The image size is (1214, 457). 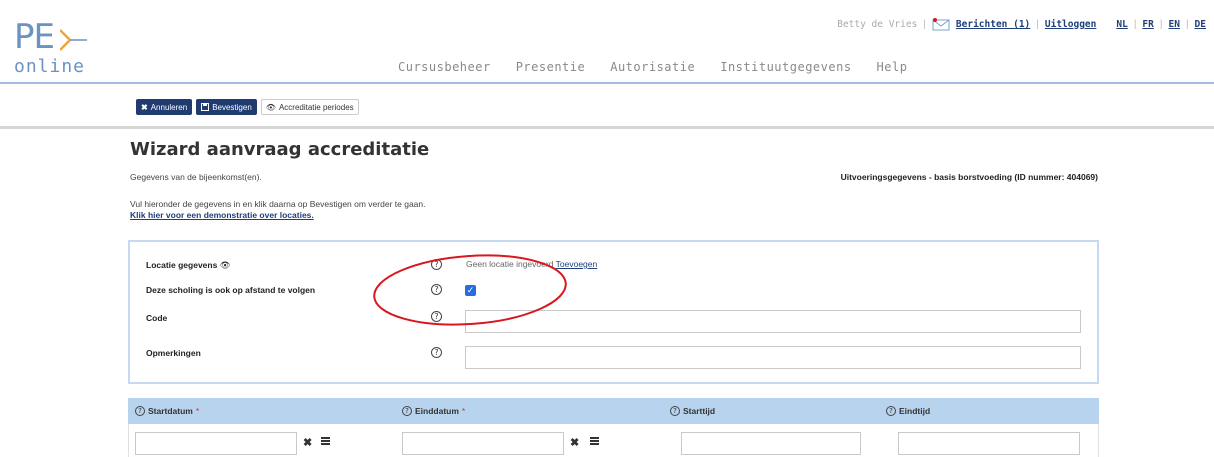 I want to click on enddate-input, so click(x=483, y=443).